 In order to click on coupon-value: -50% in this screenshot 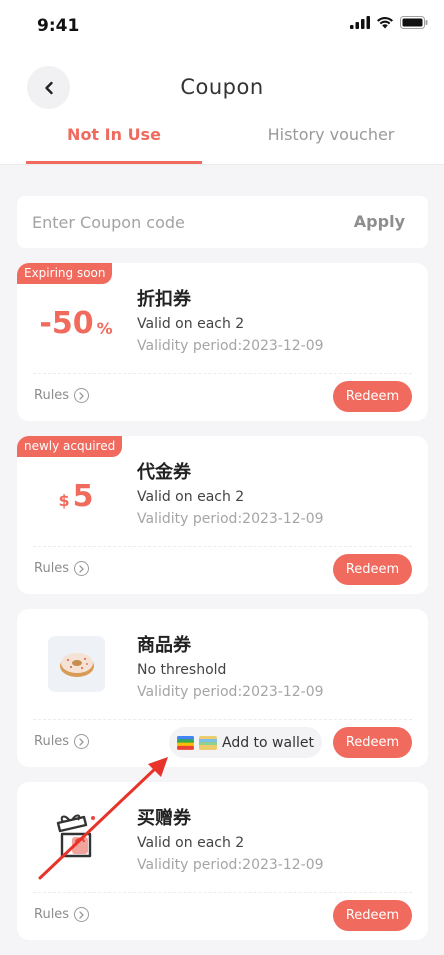, I will do `click(76, 323)`.